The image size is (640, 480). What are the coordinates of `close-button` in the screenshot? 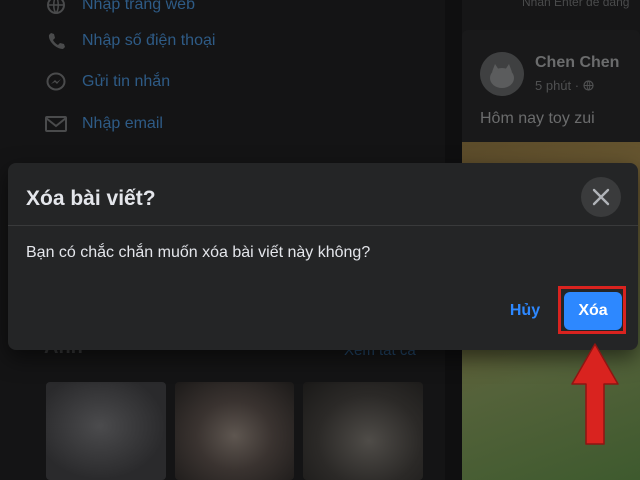 It's located at (601, 197).